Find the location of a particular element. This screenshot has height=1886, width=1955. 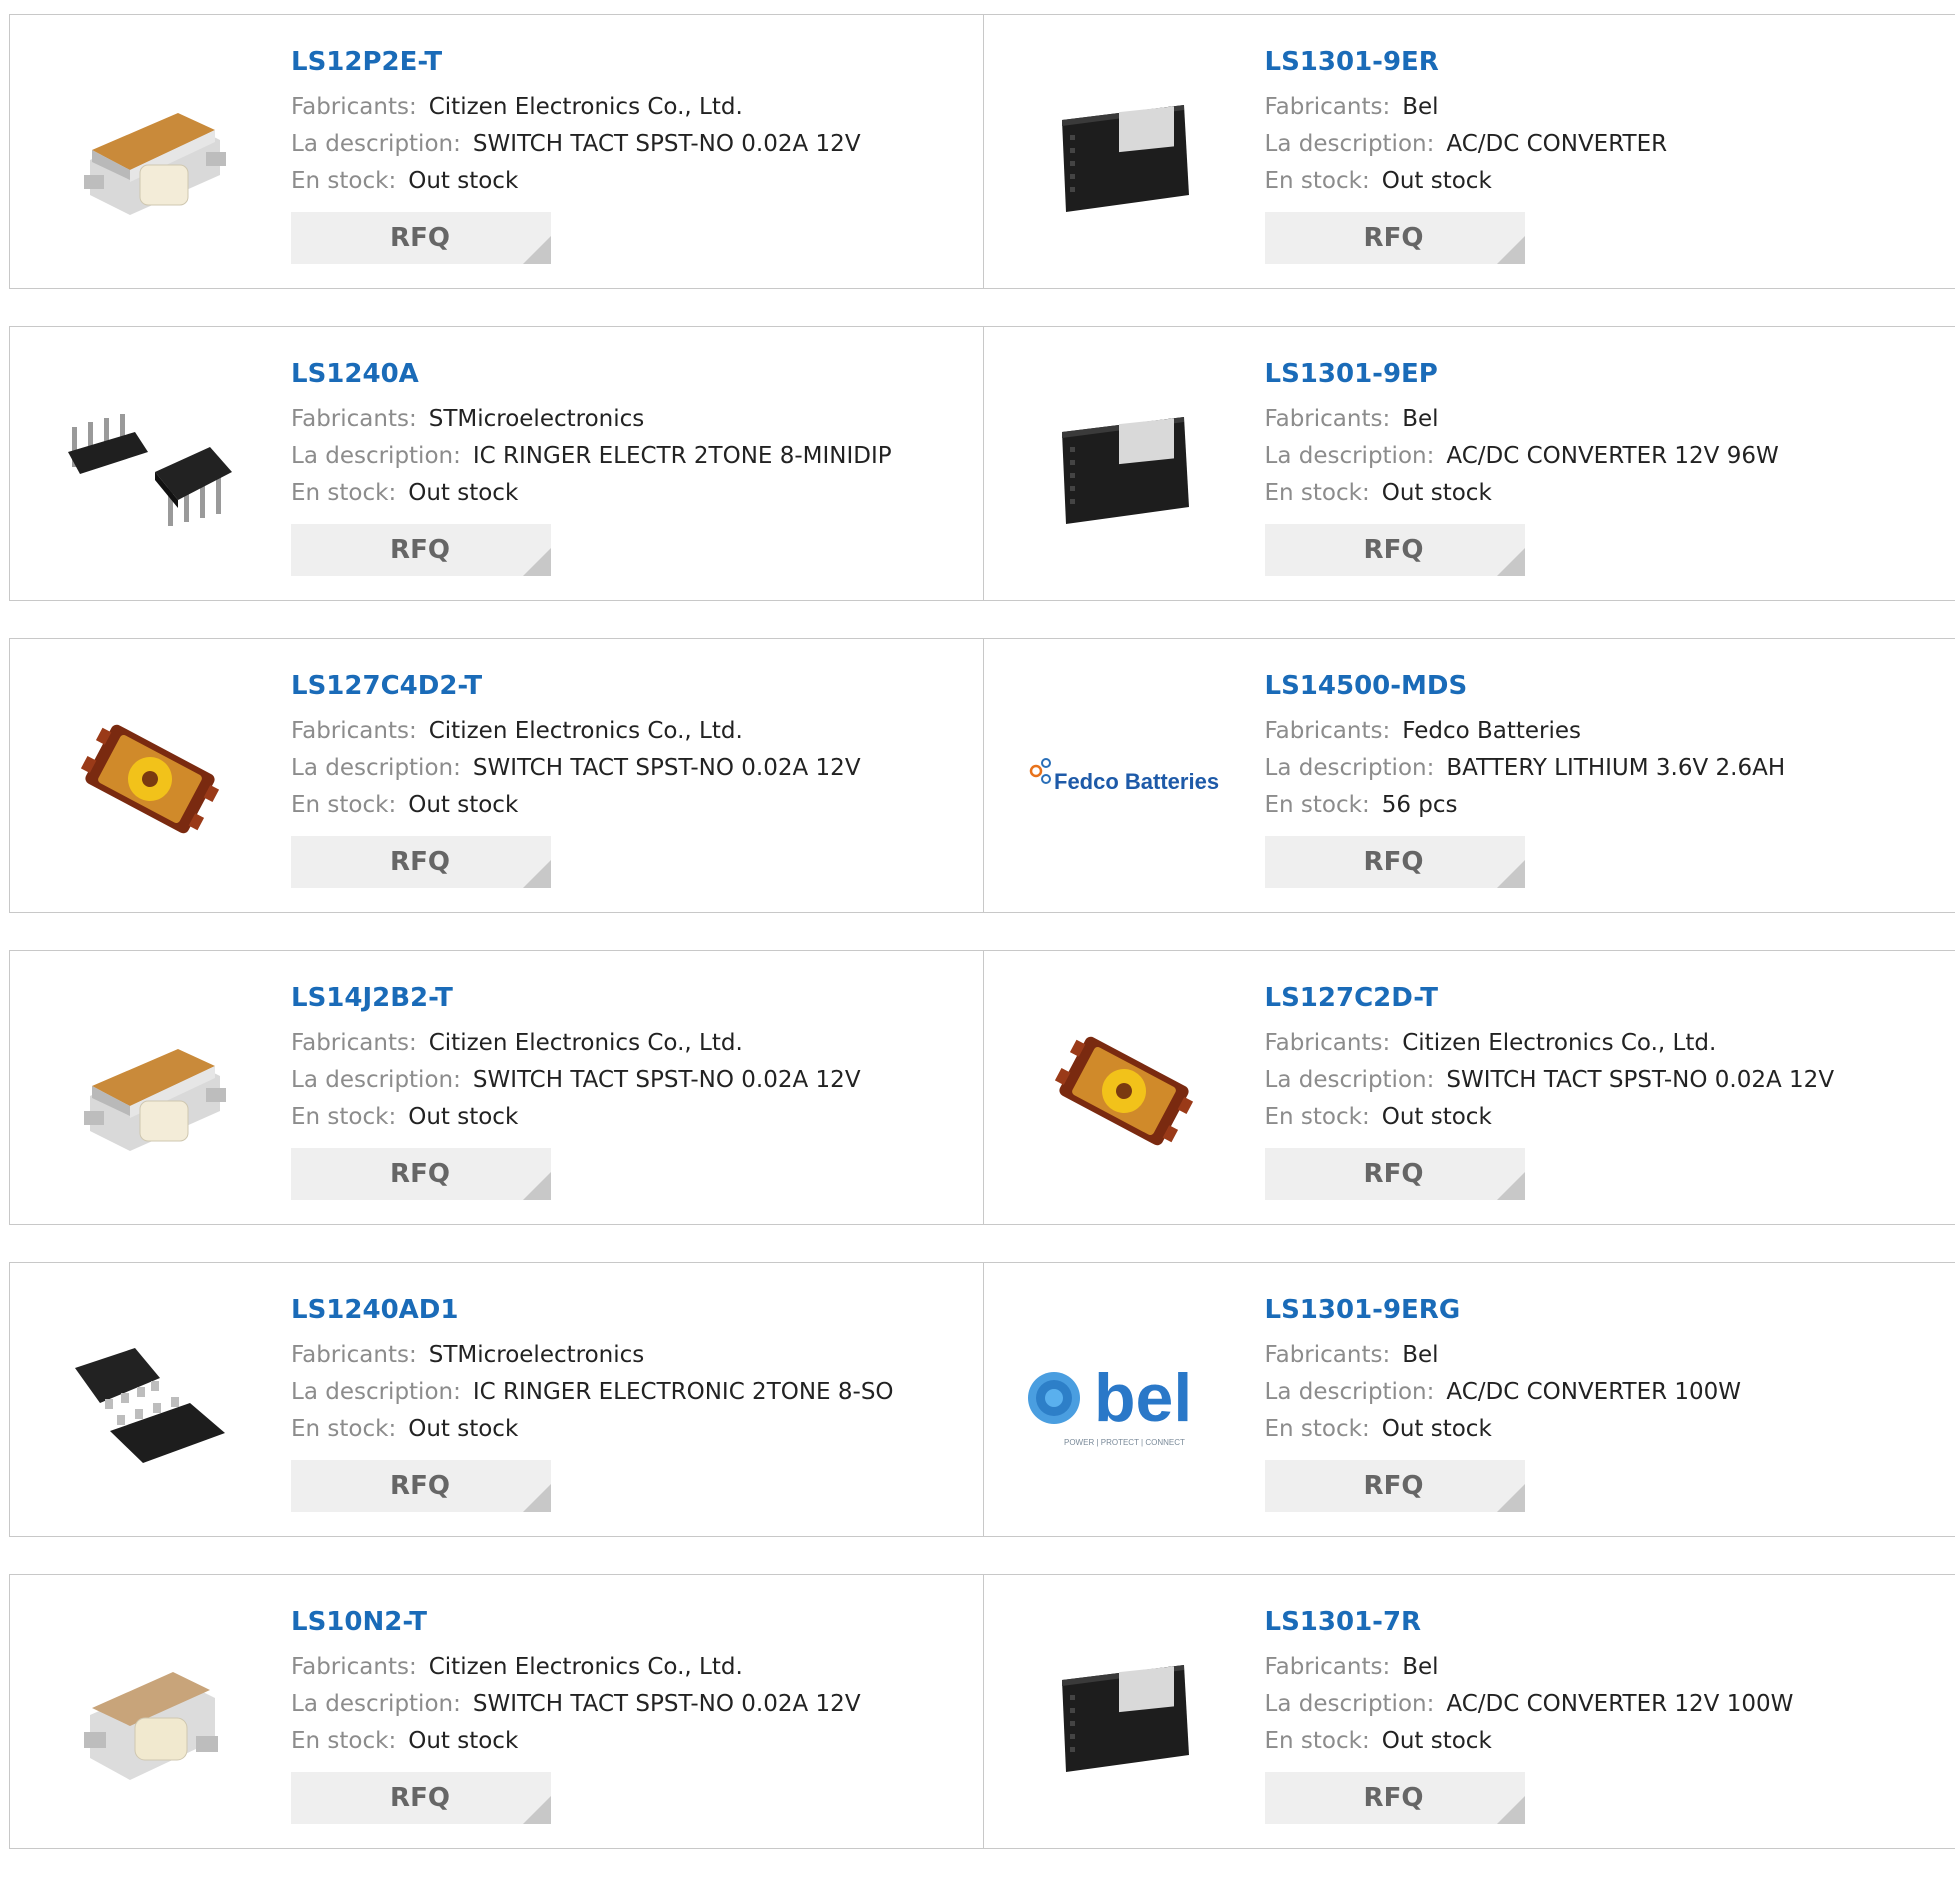

stock-line: En stock:56 pcs is located at coordinates (1605, 805).